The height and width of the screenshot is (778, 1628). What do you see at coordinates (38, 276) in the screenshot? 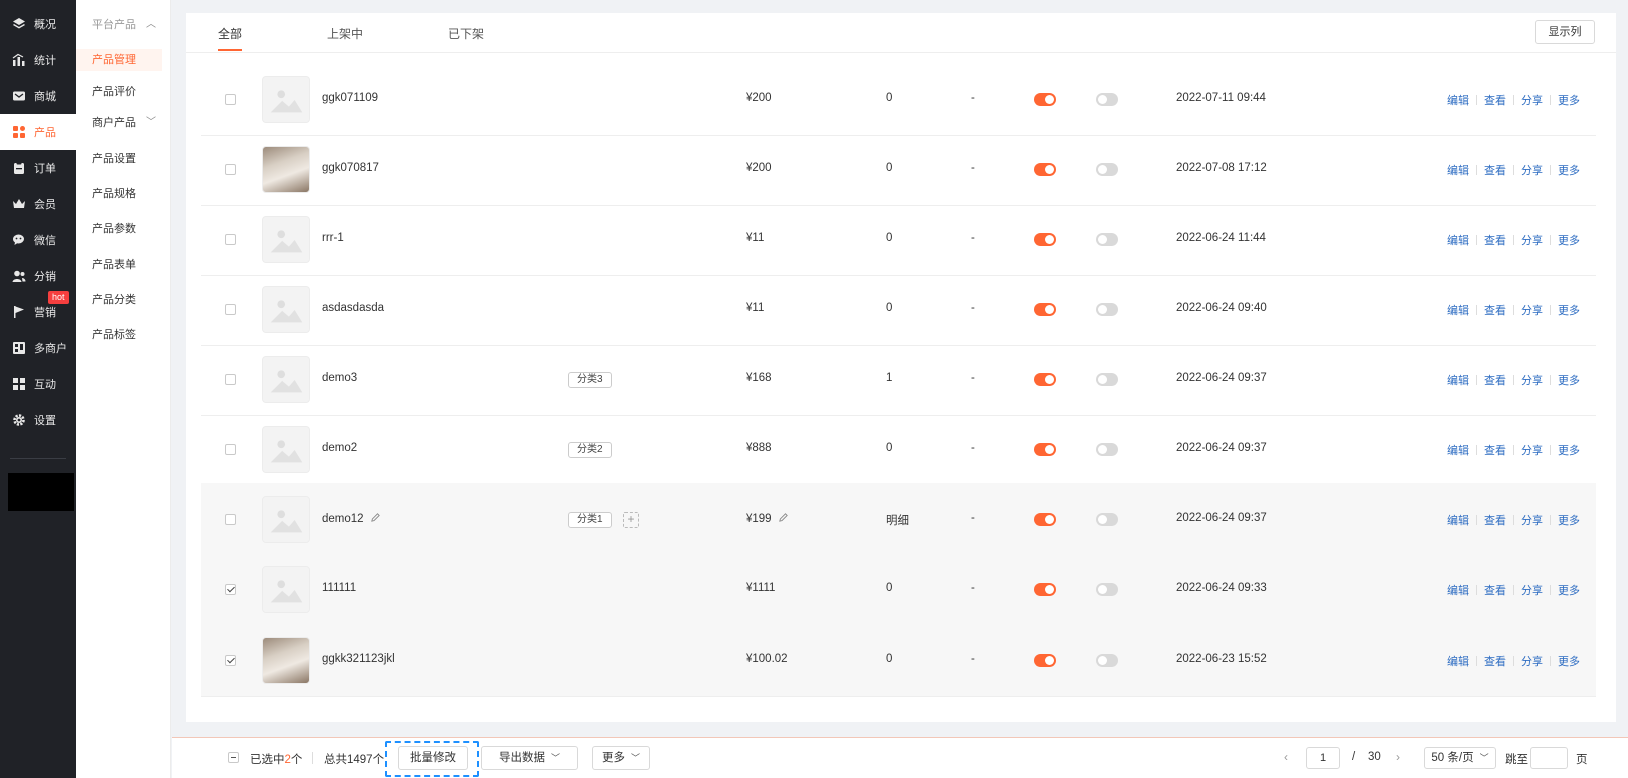
I see `nav-item-distribution: 分销` at bounding box center [38, 276].